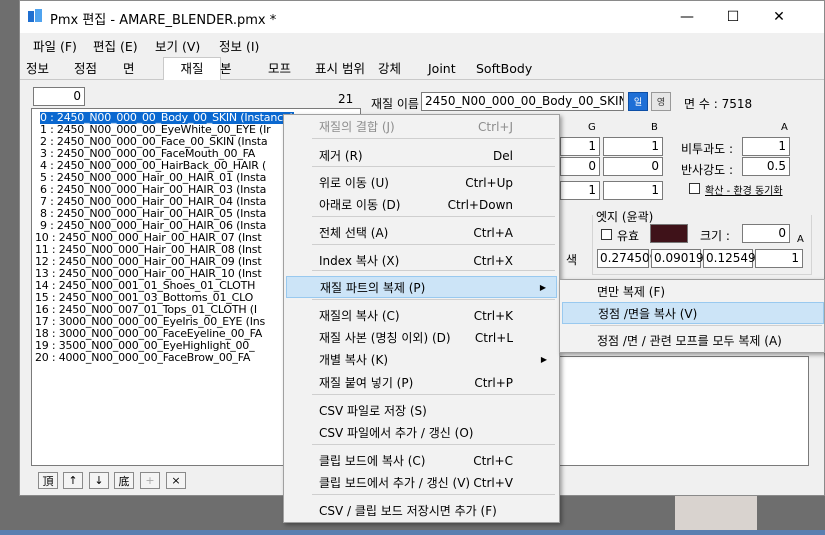  I want to click on context-menu-item: 재질 사본 (명칭 이외) (D) Ctrl+L, so click(421, 338).